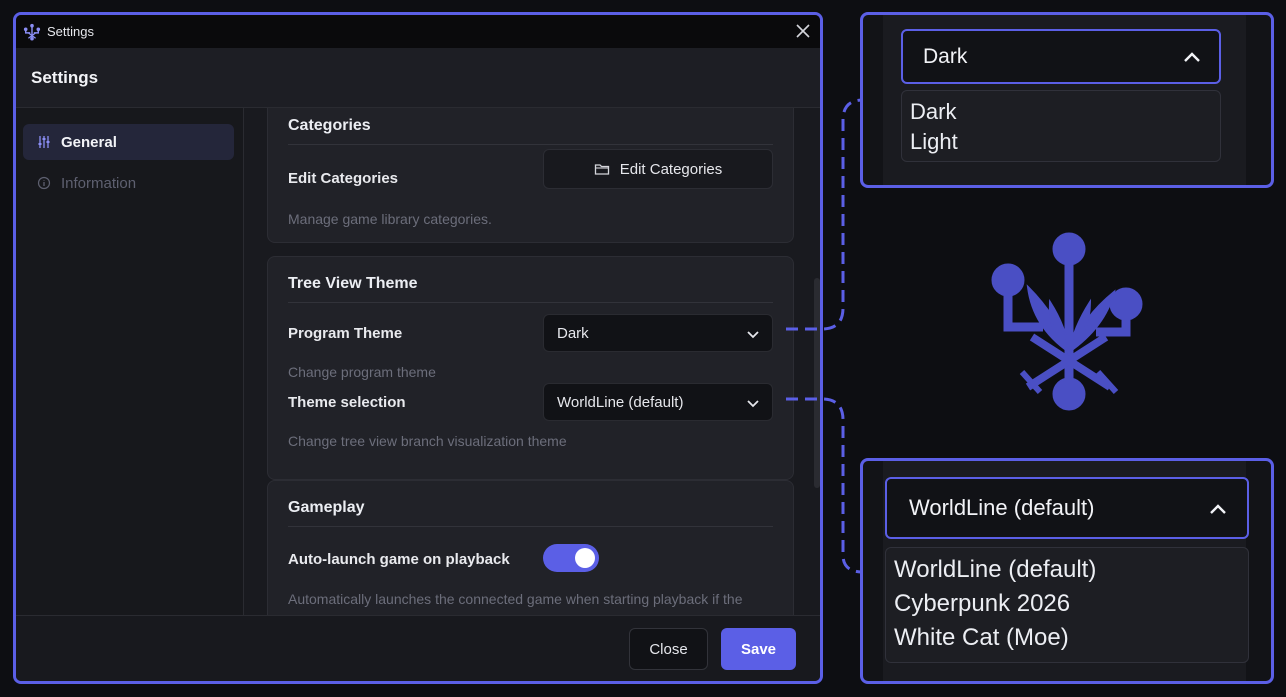 This screenshot has width=1286, height=697. I want to click on program-theme-menu: Dark Light, so click(1061, 126).